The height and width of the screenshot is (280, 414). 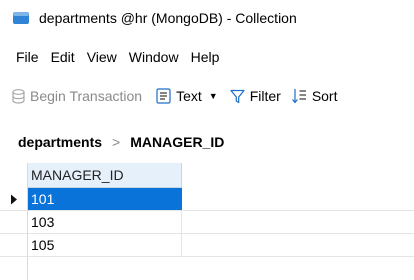 What do you see at coordinates (21, 18) in the screenshot?
I see `collection-app-icon` at bounding box center [21, 18].